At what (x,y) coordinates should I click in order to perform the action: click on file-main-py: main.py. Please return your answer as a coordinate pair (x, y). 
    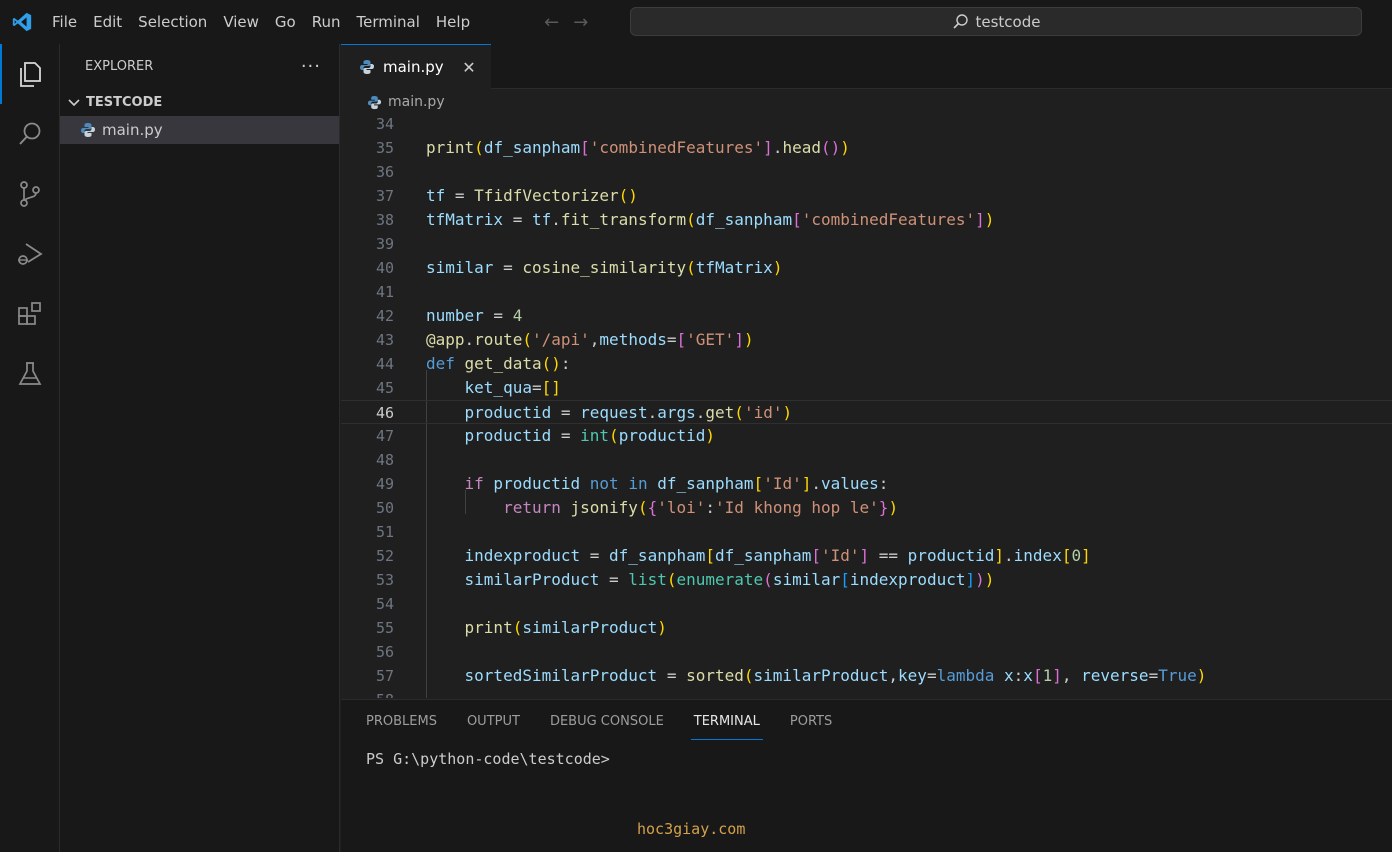
    Looking at the image, I should click on (199, 130).